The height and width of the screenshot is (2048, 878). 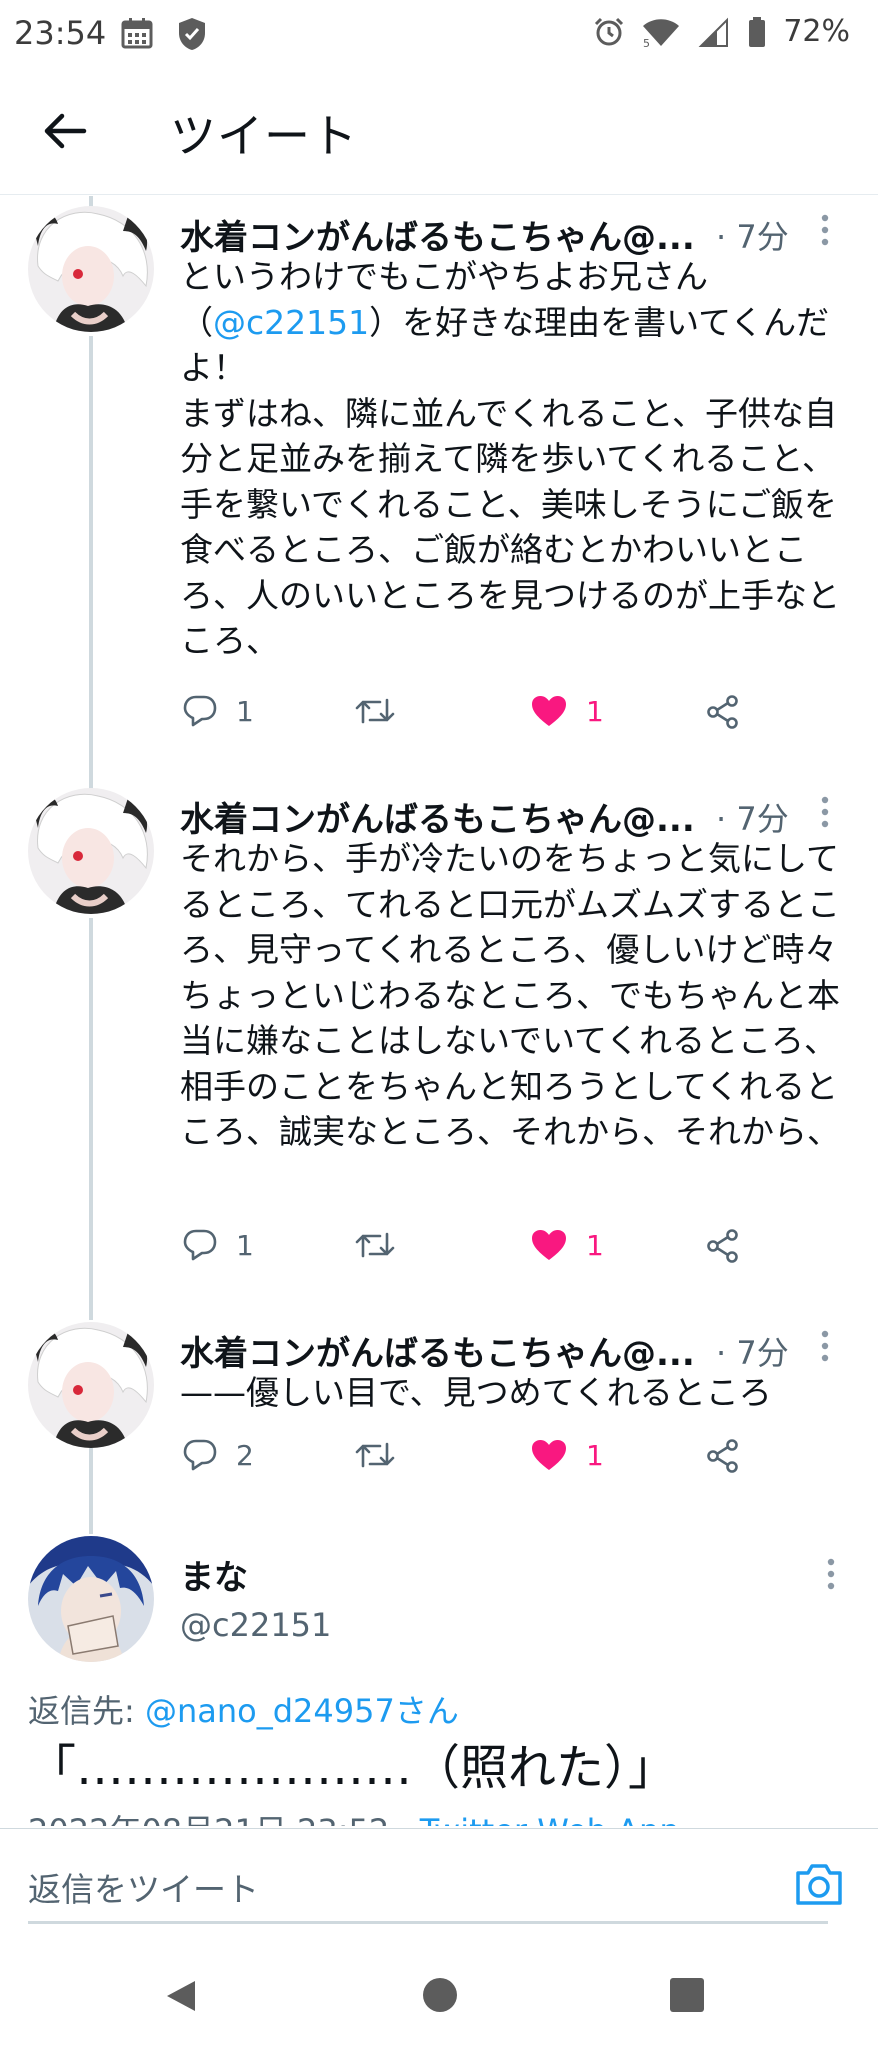 What do you see at coordinates (352, 1768) in the screenshot?
I see `tweet-text: 「…………………（照れた）」` at bounding box center [352, 1768].